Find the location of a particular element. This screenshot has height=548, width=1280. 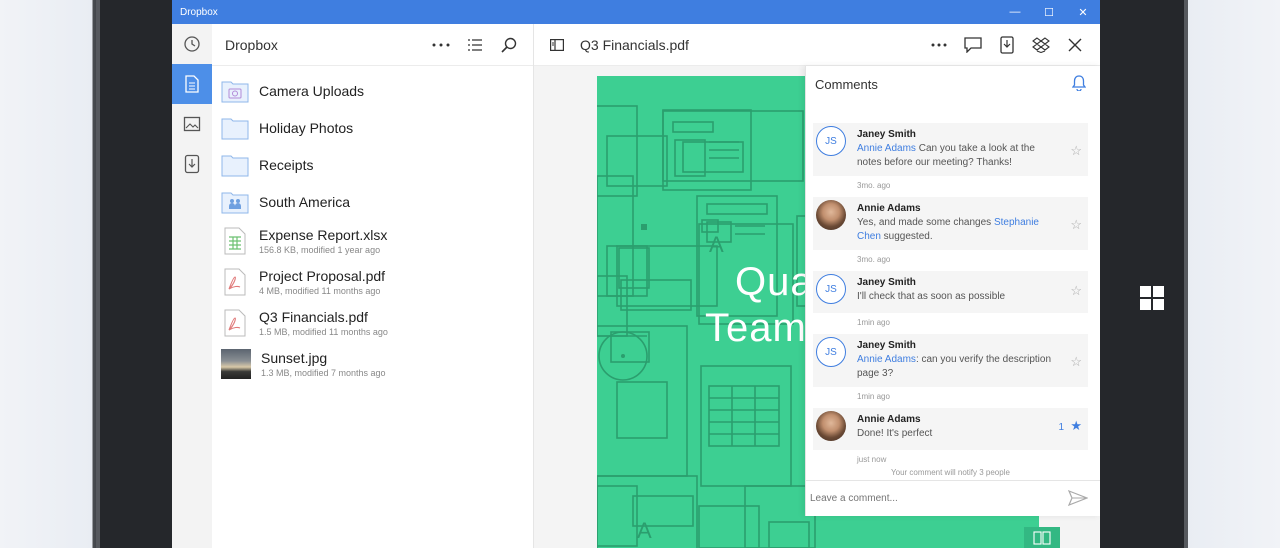

cover-text-line1: Qua is located at coordinates (774, 282).